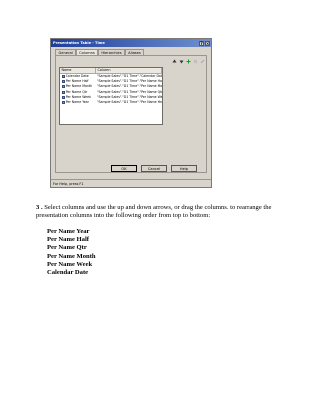 The width and height of the screenshot is (320, 414). Describe the element at coordinates (68, 231) in the screenshot. I see `list-item: Per Name Year` at that location.